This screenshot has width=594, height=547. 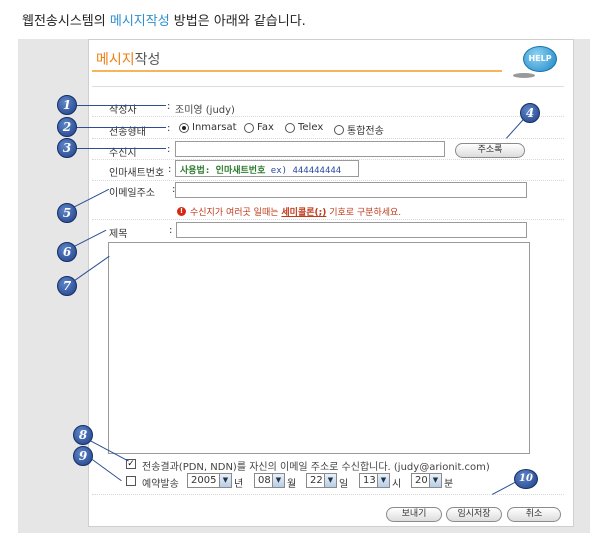 I want to click on minute-select: 20 ▼, so click(x=426, y=480).